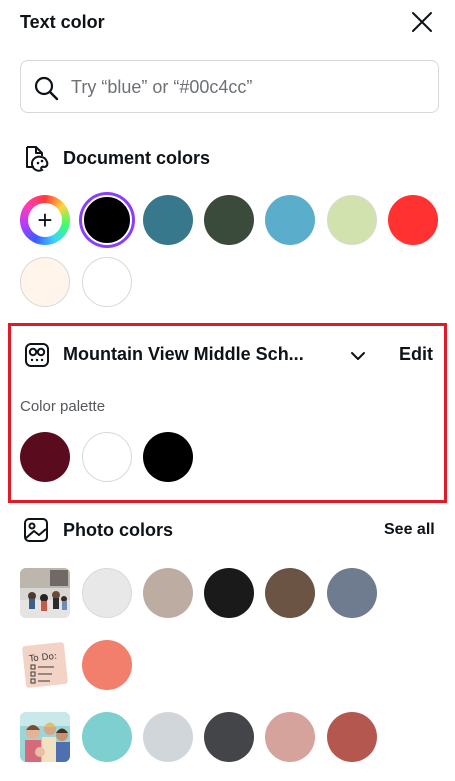 Image resolution: width=455 pixels, height=781 pixels. Describe the element at coordinates (46, 88) in the screenshot. I see `search-icon` at that location.